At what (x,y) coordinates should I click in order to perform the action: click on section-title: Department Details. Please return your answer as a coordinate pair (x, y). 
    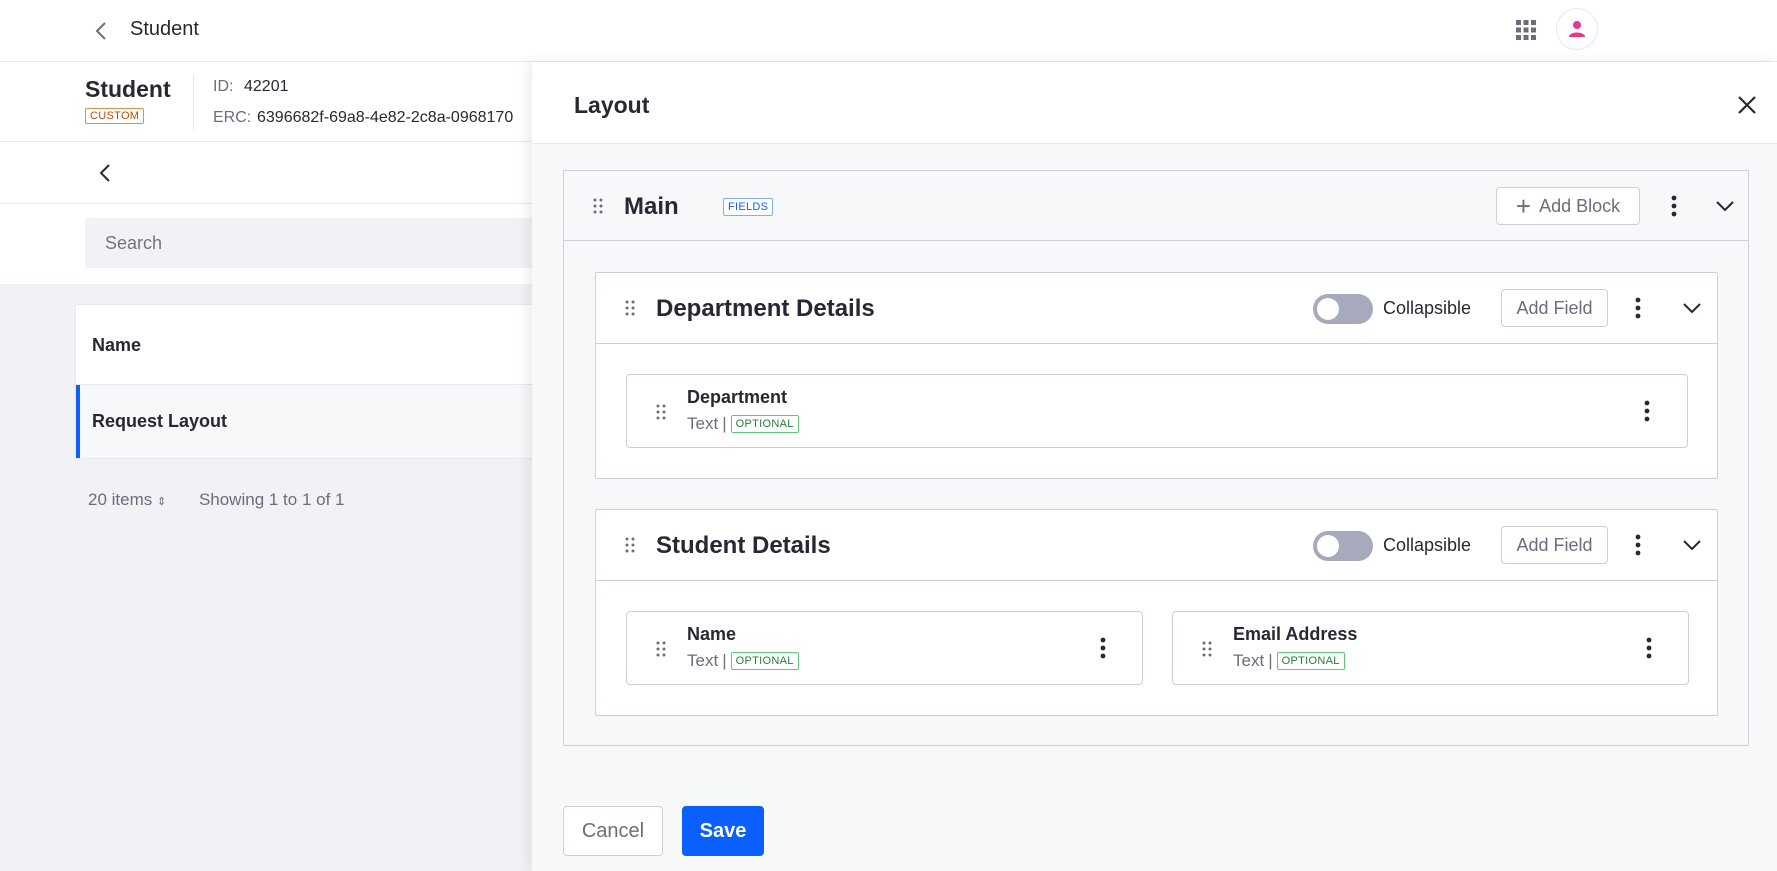
    Looking at the image, I should click on (765, 308).